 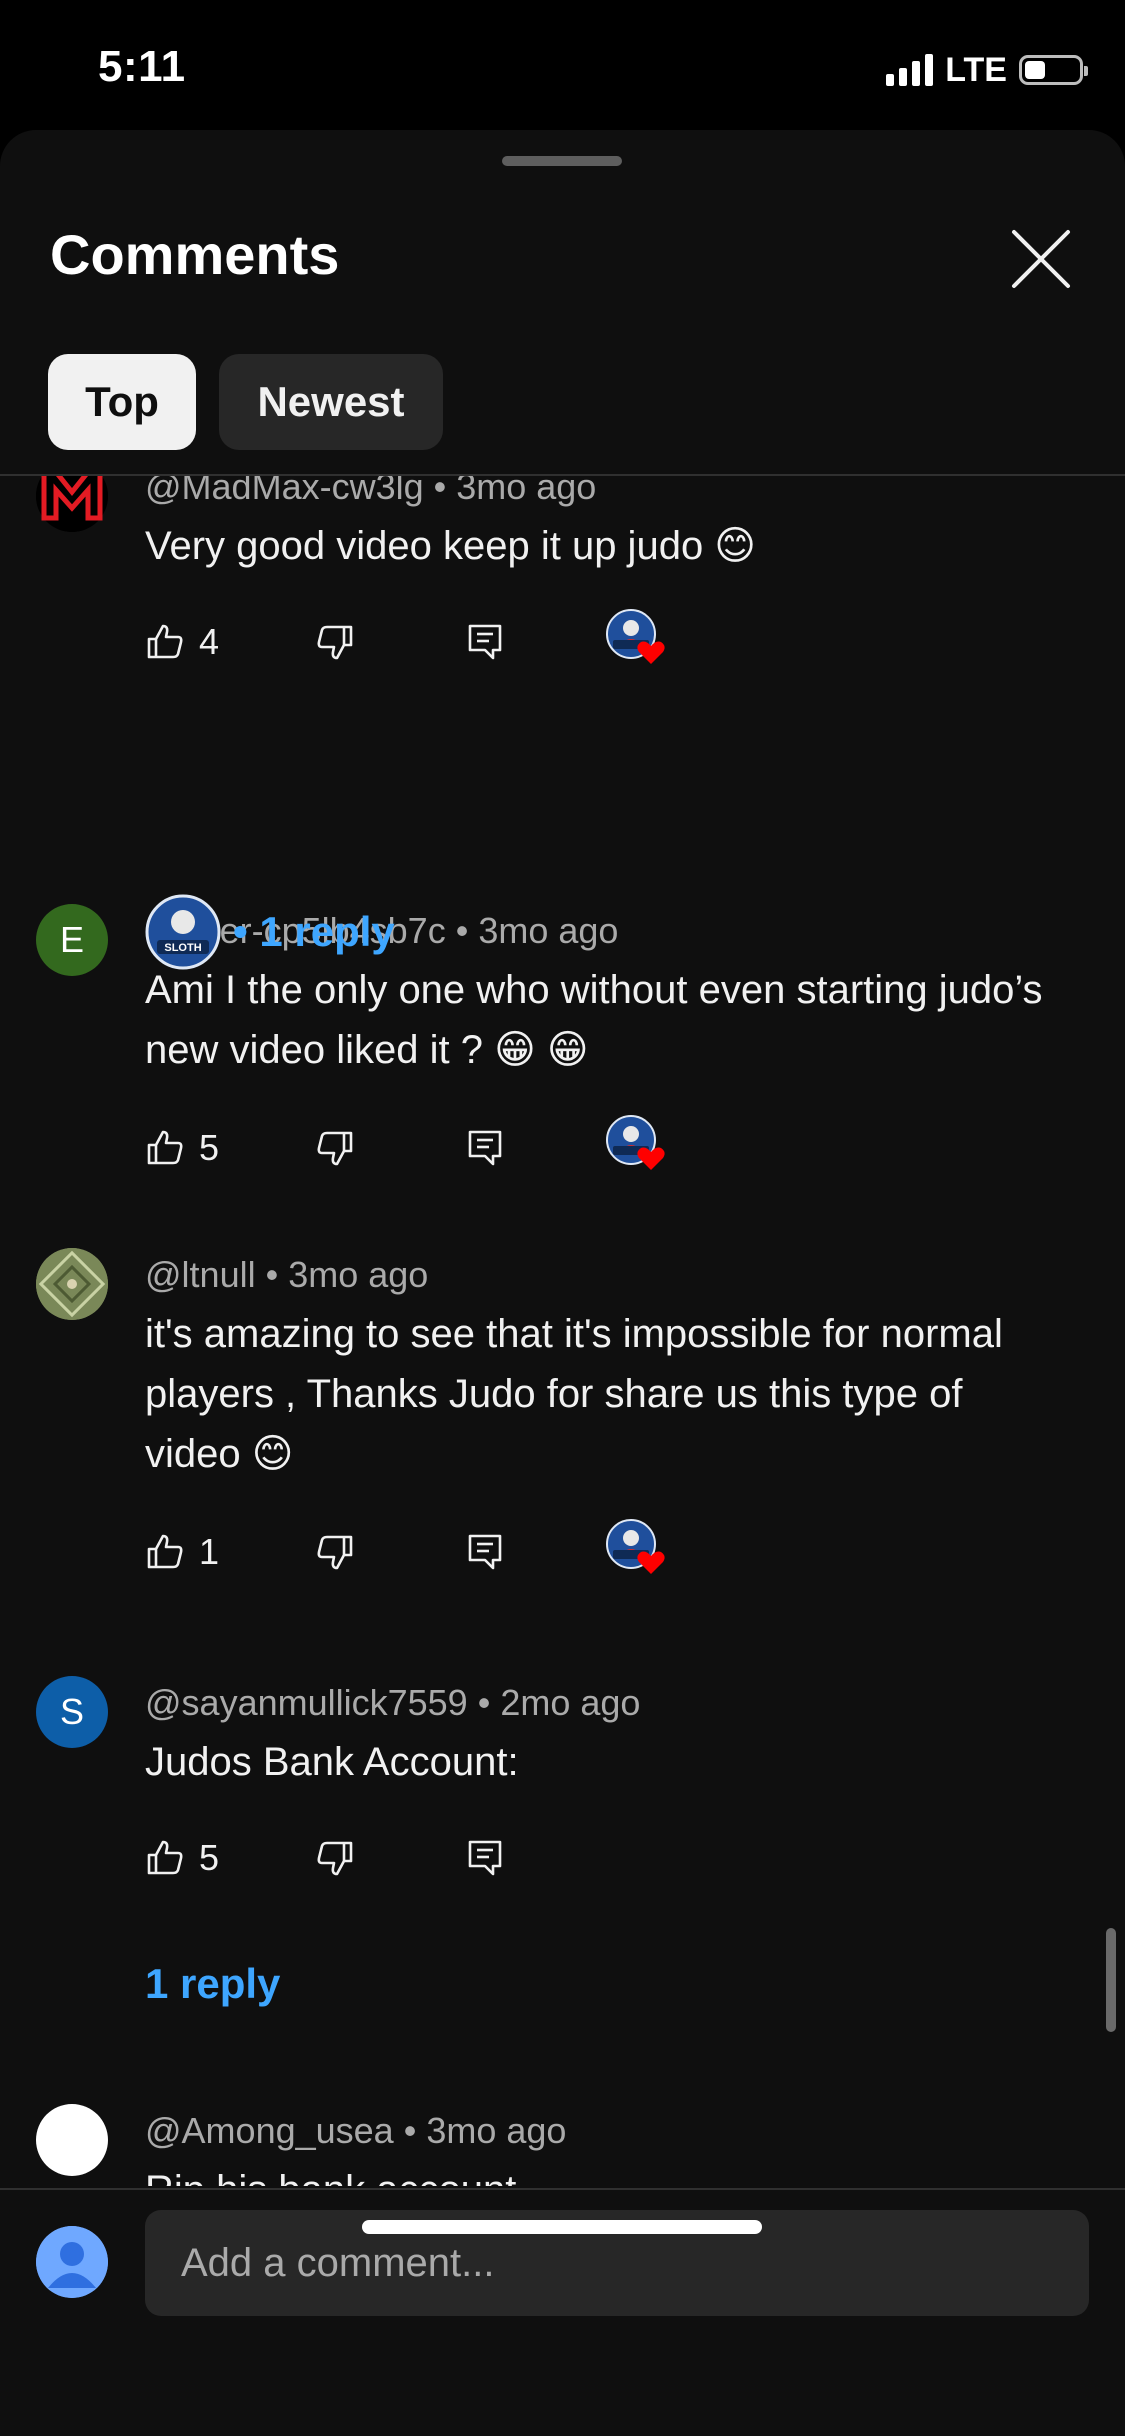 I want to click on like-button: 4, so click(x=182, y=642).